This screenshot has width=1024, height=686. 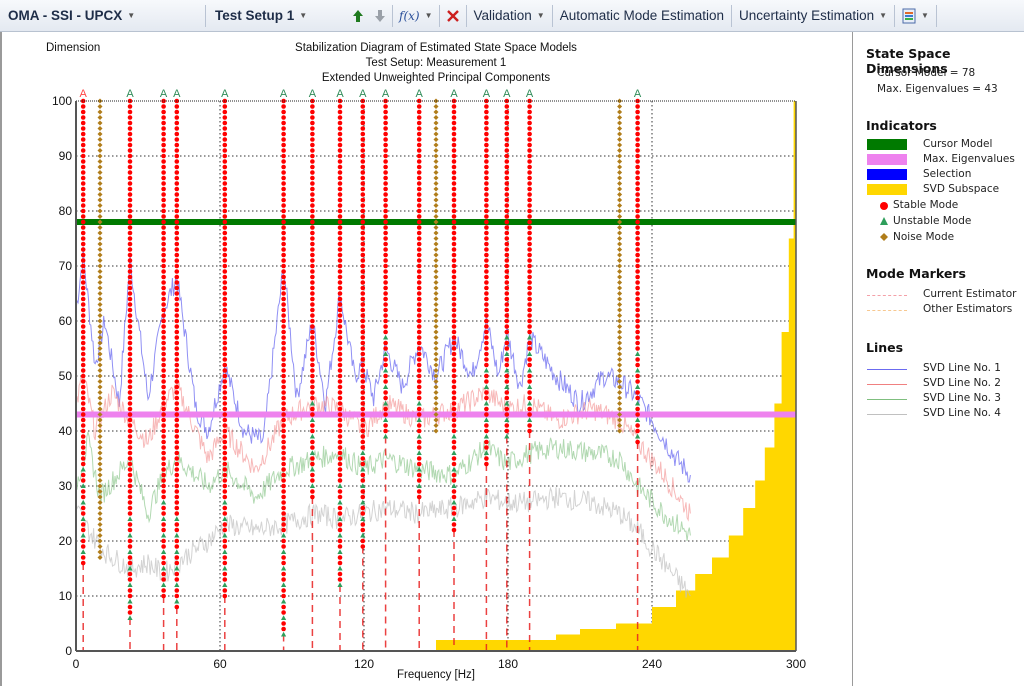 I want to click on move-up-button, so click(x=358, y=16).